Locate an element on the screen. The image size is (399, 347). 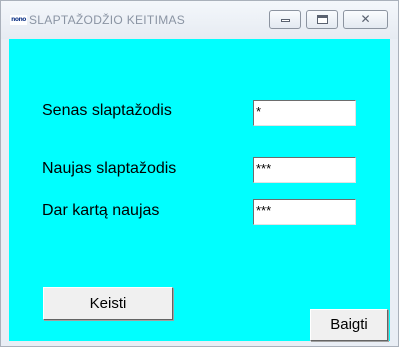
maximize-button is located at coordinates (322, 19).